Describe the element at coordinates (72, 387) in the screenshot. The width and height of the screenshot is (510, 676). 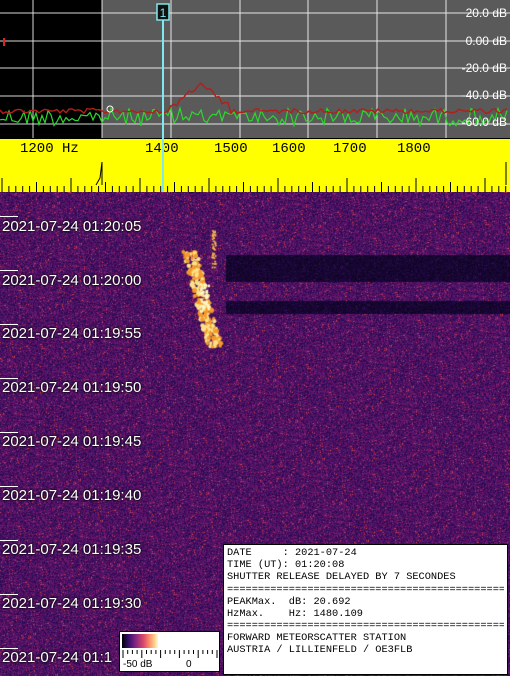
I see `timestamp-label: 2021-07-24 01:19:50` at that location.